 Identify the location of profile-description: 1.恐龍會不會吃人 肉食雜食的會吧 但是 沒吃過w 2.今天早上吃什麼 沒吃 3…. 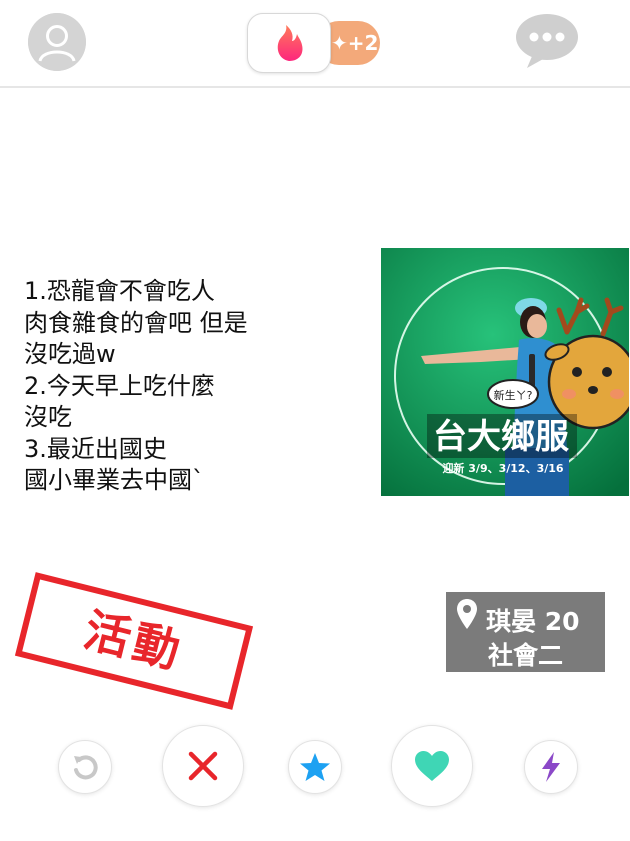
(194, 386).